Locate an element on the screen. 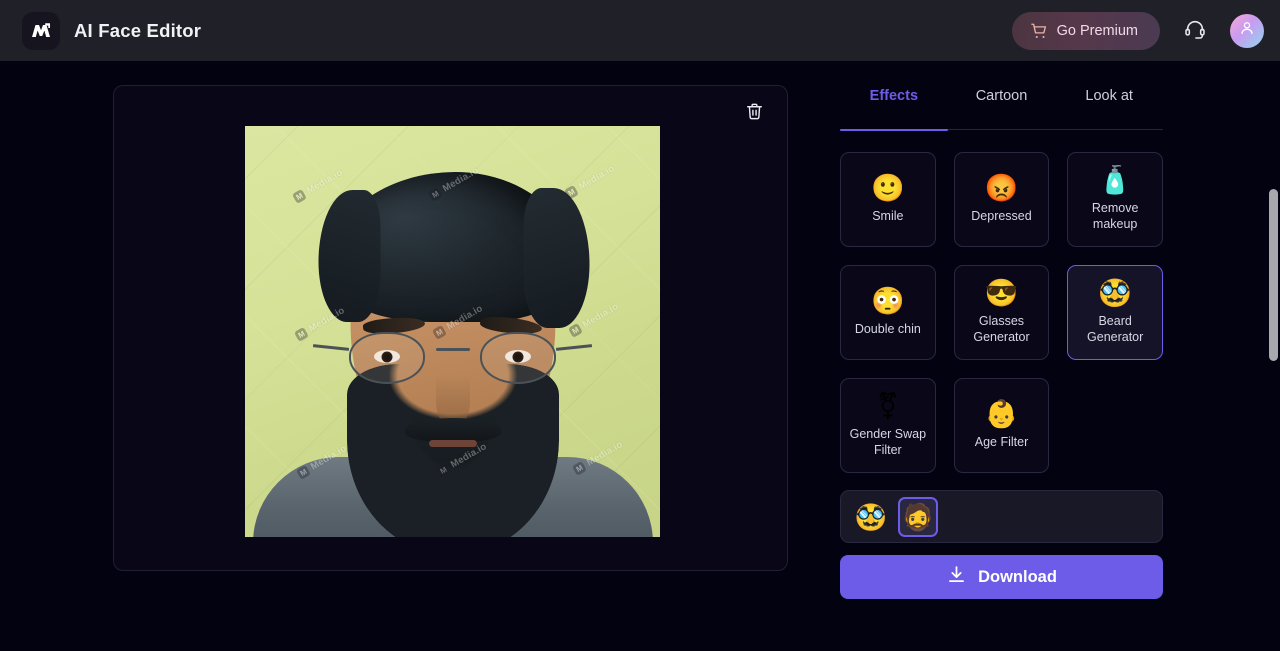 This screenshot has width=1280, height=651. effect-card-glasses-generator: 😎 Glasses Generator is located at coordinates (1001, 312).